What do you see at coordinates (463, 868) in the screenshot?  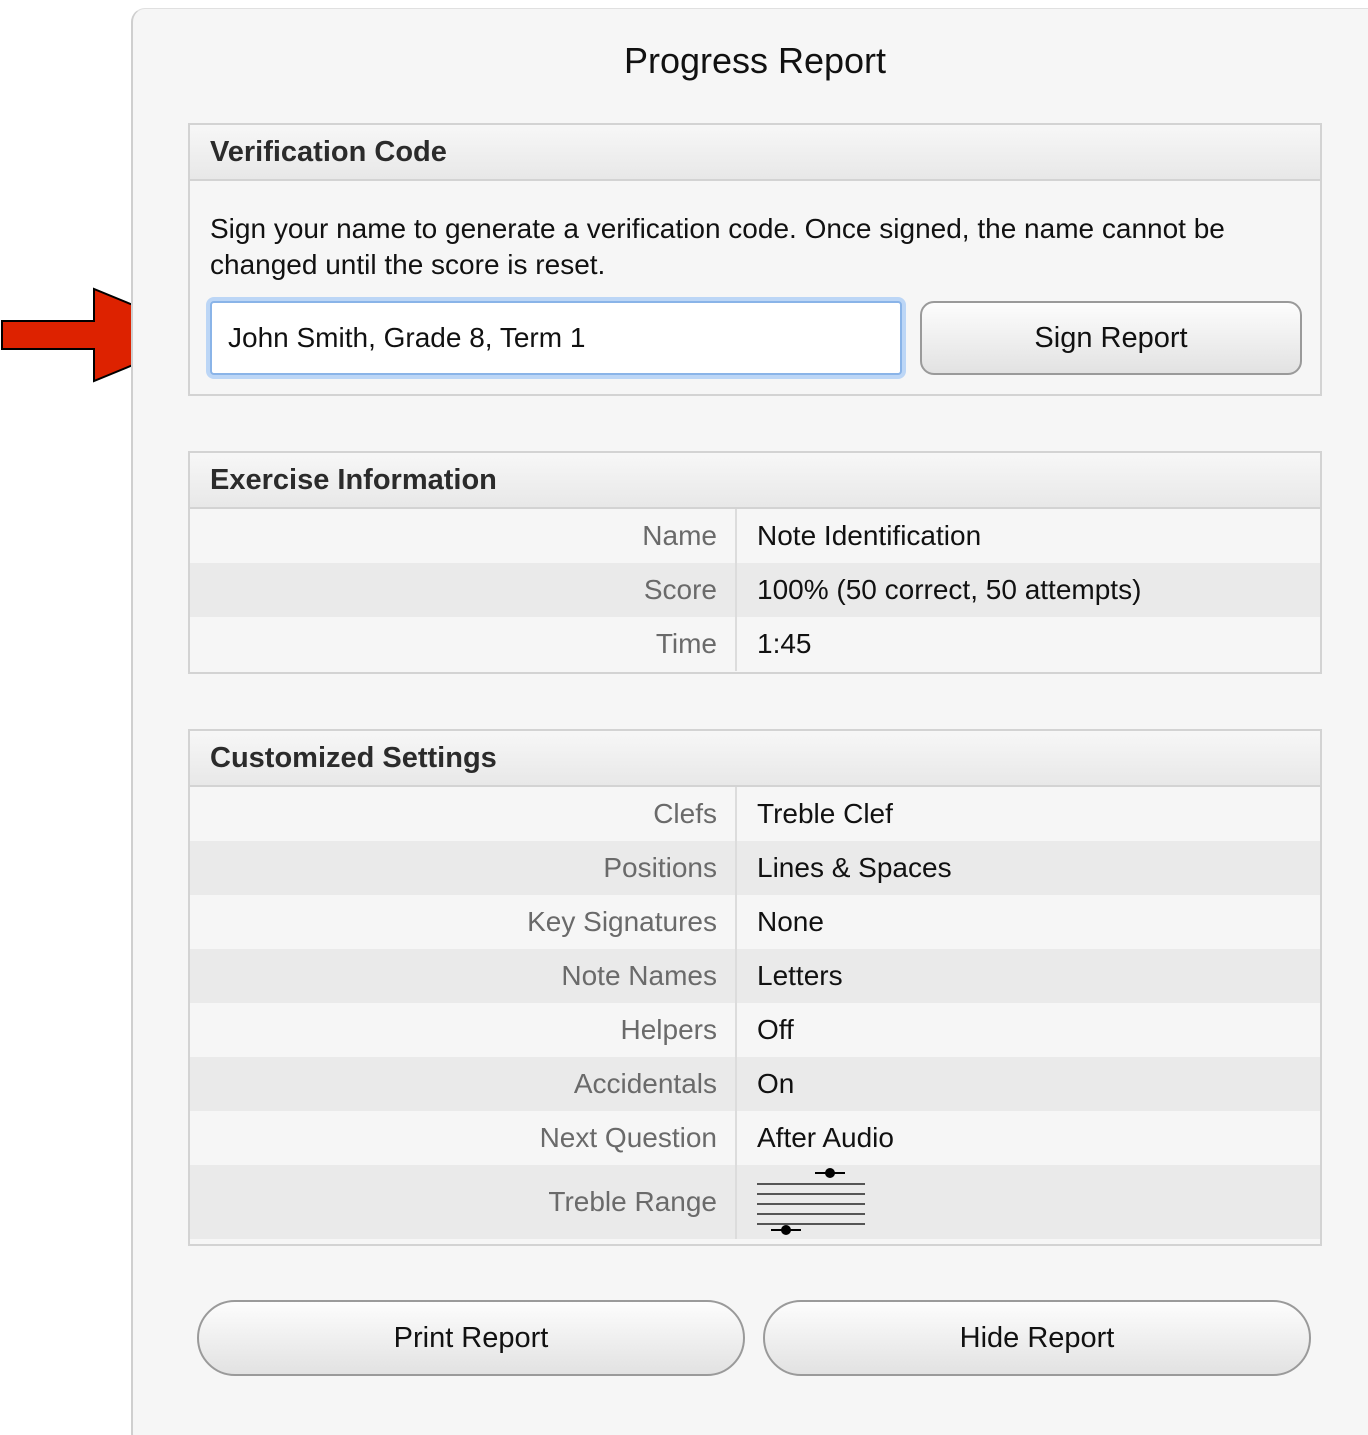 I see `row-label: Positions` at bounding box center [463, 868].